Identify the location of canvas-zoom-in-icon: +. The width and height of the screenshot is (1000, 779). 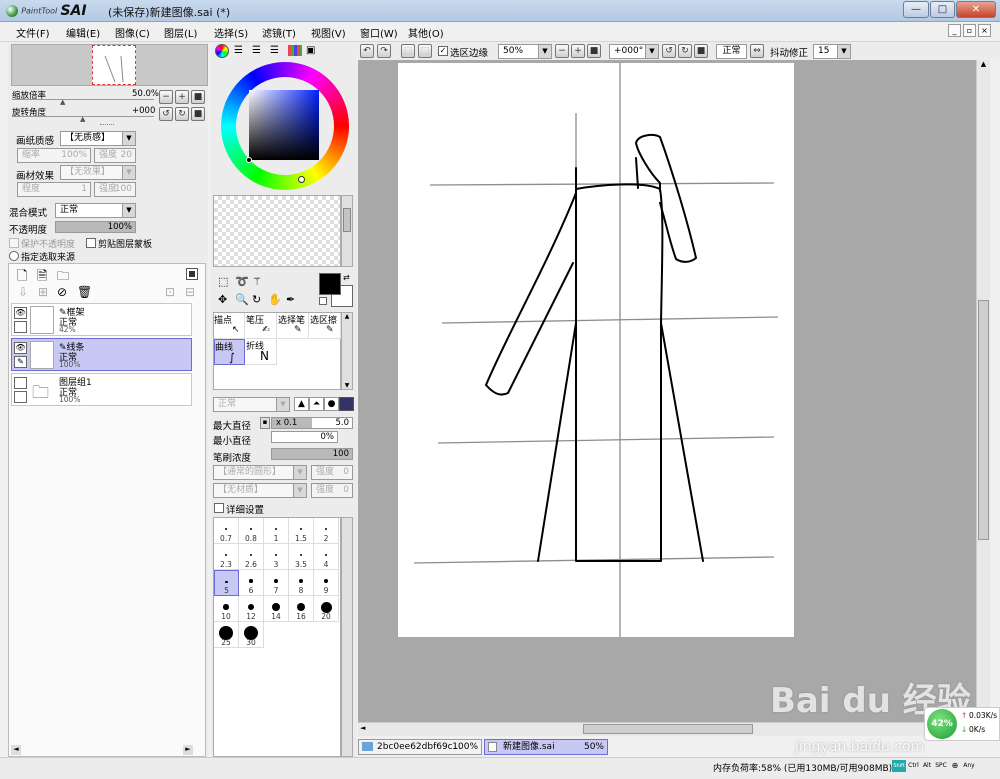
(578, 51).